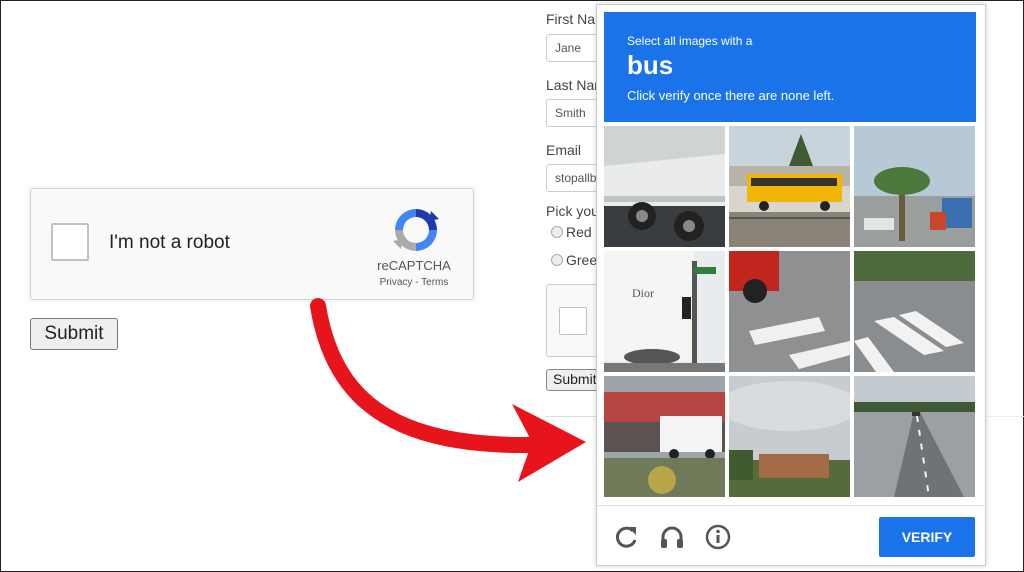  I want to click on recaptcha-label: I'm not a robot, so click(169, 242).